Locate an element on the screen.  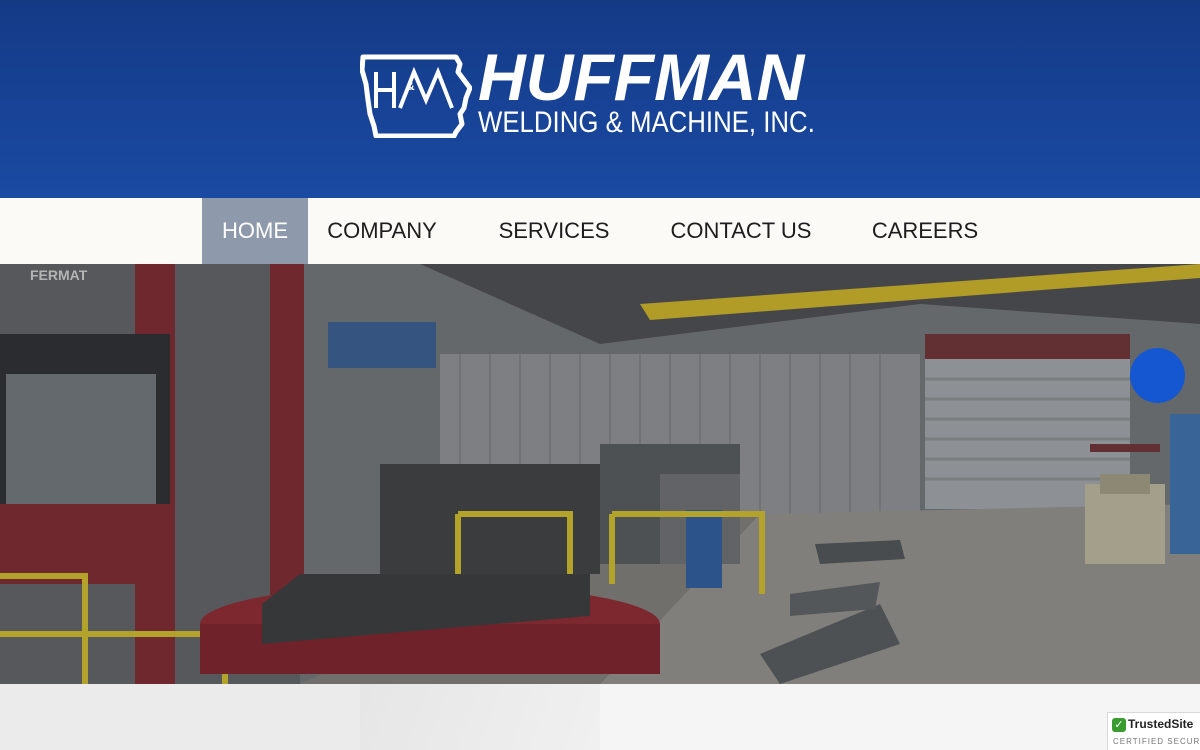
nav-item-services: SERVICES is located at coordinates (554, 231).